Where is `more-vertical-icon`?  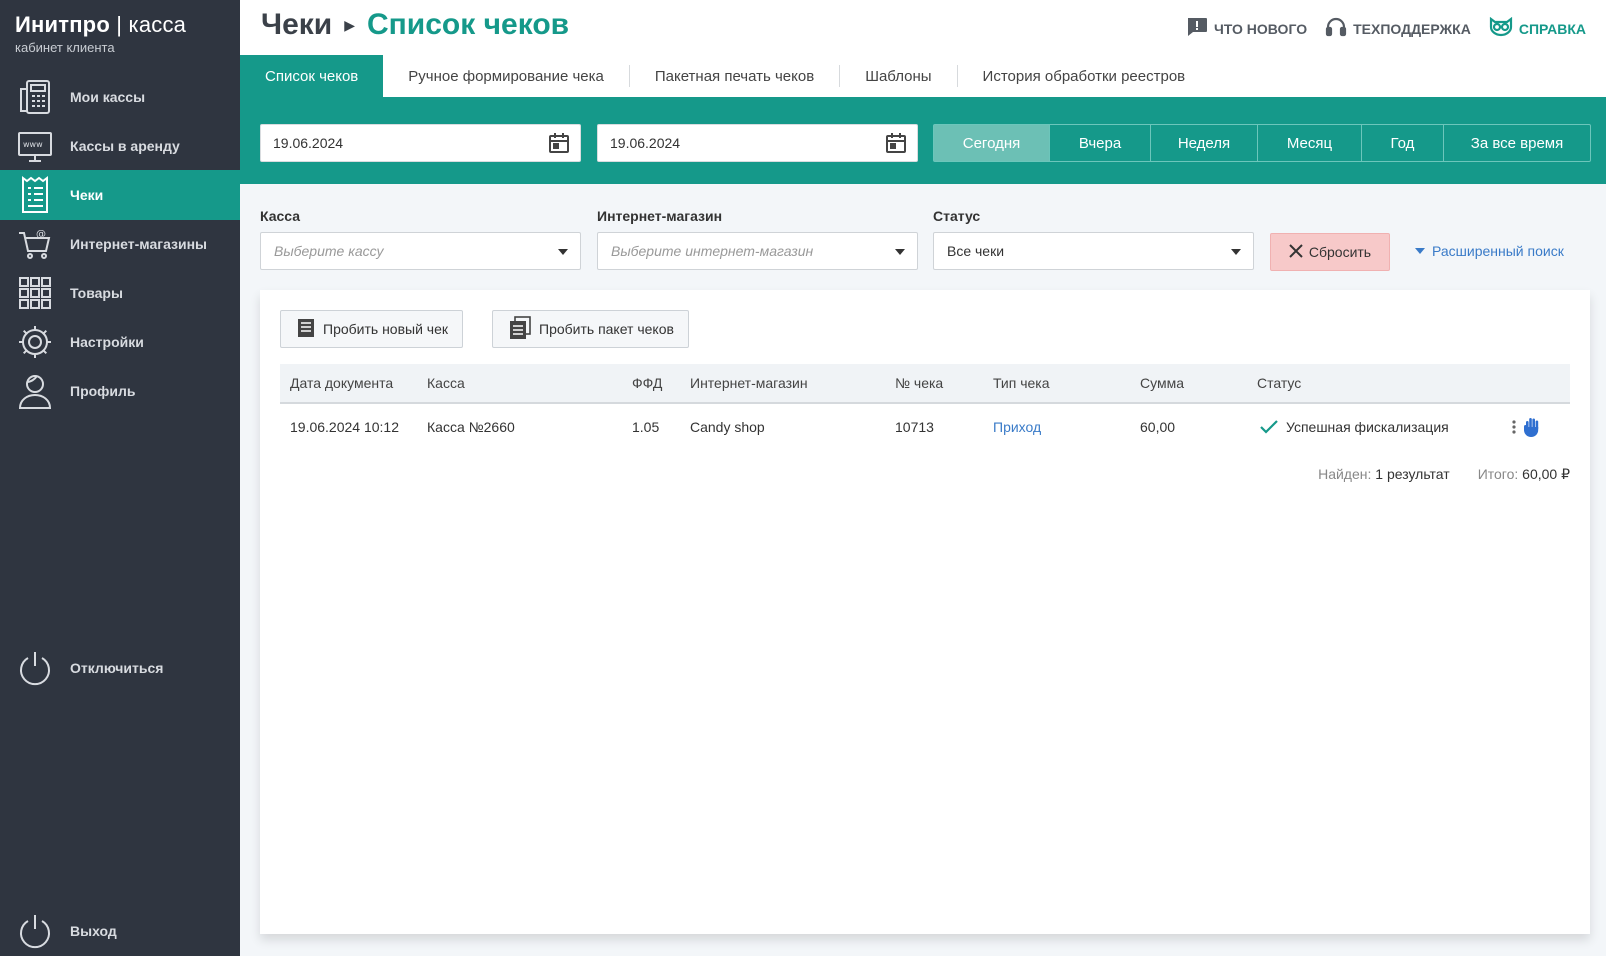 more-vertical-icon is located at coordinates (1514, 427).